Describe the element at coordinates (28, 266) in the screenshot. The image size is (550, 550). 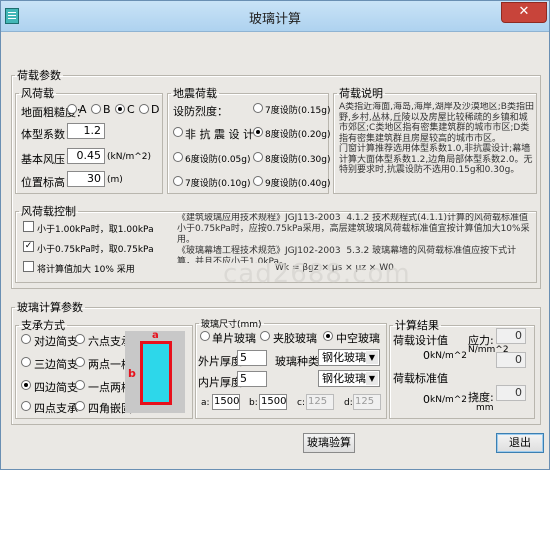
I see `increase-10-checkbox` at that location.